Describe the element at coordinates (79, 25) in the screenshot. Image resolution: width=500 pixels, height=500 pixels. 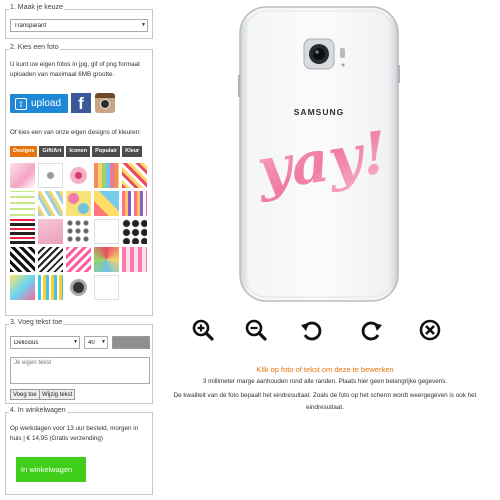
I see `case-type-select: Transparant` at that location.